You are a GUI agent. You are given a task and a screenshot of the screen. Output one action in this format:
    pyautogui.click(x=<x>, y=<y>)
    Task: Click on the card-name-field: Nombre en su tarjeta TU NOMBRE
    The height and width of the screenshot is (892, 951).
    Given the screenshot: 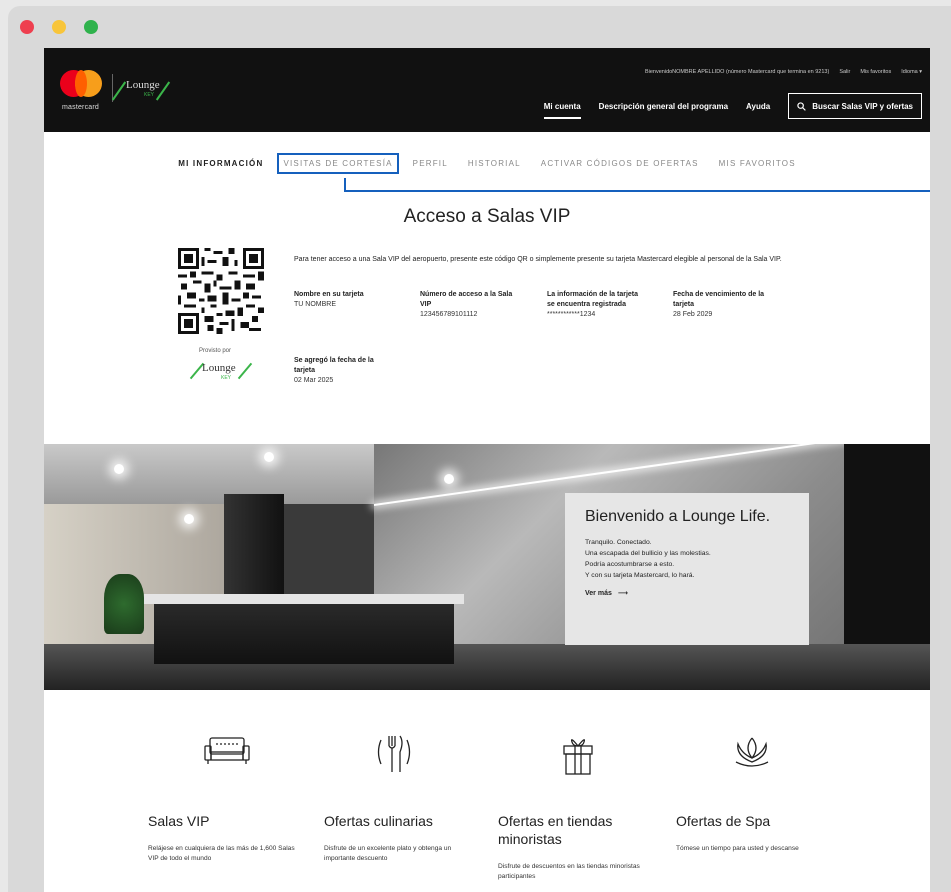 What is the action you would take?
    pyautogui.click(x=329, y=299)
    